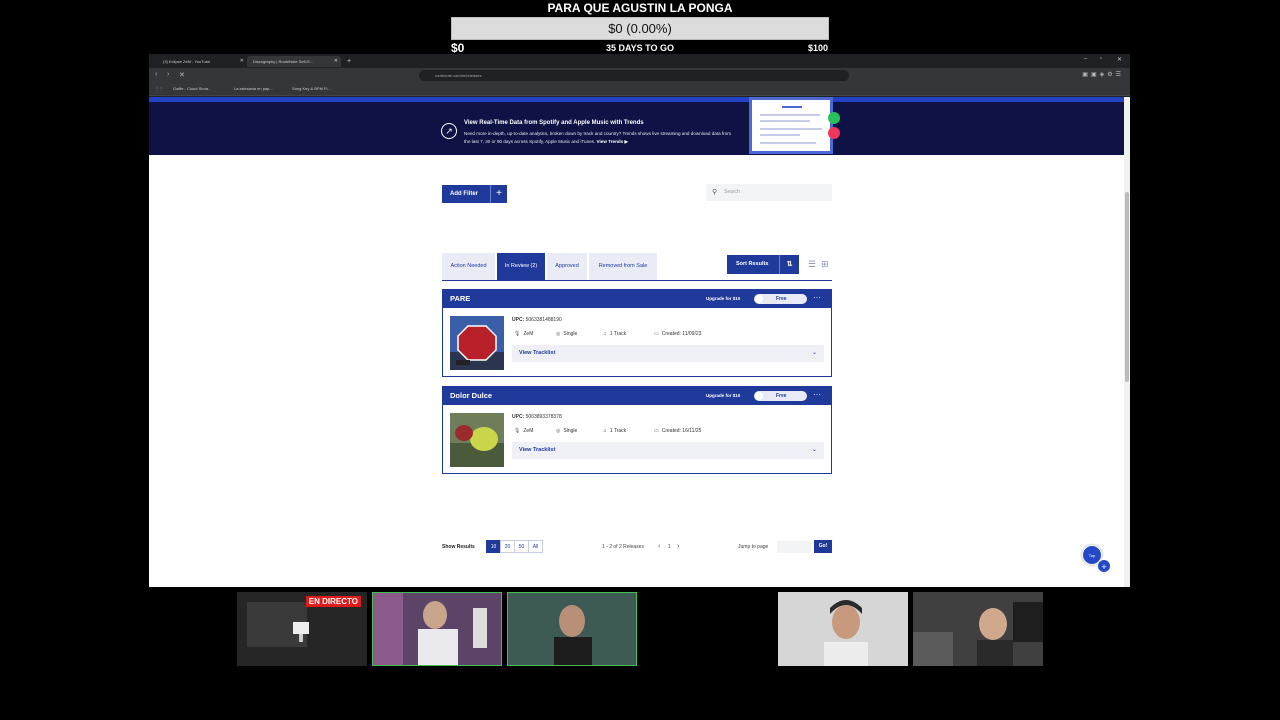 The width and height of the screenshot is (1280, 720). What do you see at coordinates (537, 320) in the screenshot?
I see `upc-line: UPC: 5063381488190` at bounding box center [537, 320].